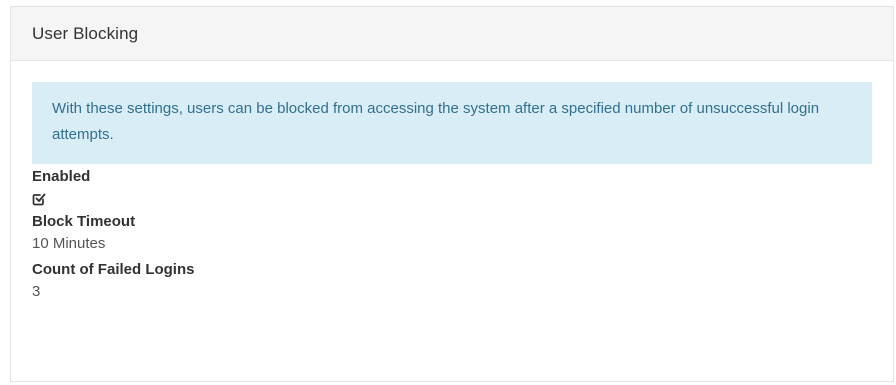 Image resolution: width=896 pixels, height=385 pixels. Describe the element at coordinates (113, 269) in the screenshot. I see `failed-logins-label: Count of Failed Logins` at that location.